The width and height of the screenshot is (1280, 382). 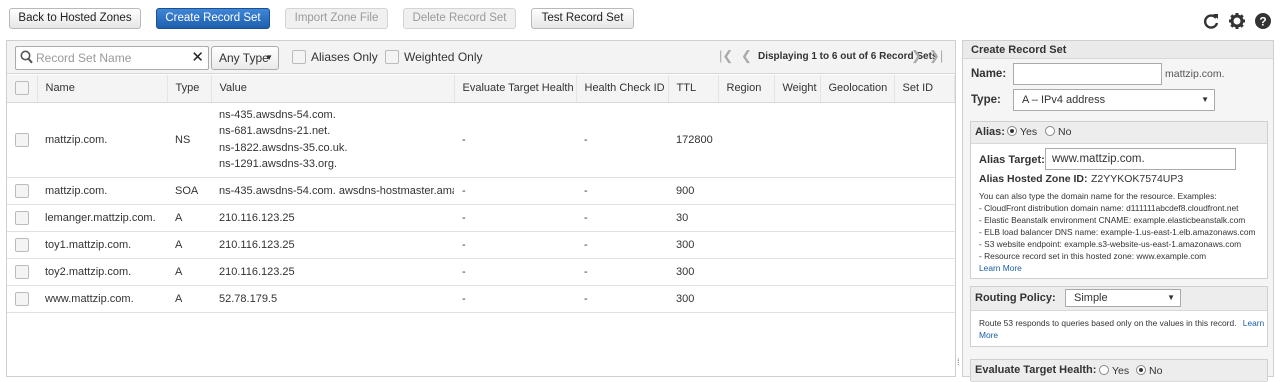 I want to click on alias-no-label: No, so click(x=1065, y=132).